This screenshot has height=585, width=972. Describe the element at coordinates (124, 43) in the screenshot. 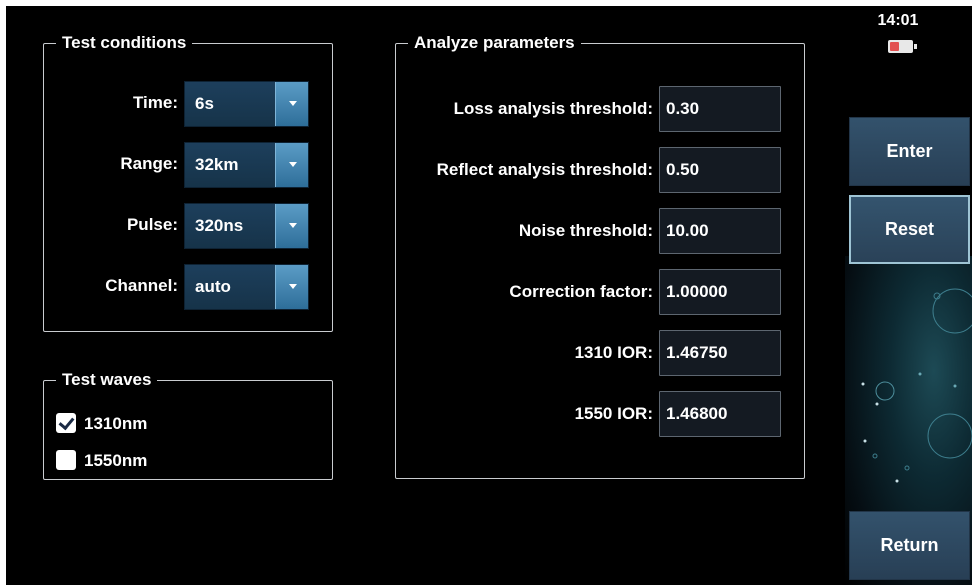

I see `test-conditions-title: Test conditions` at that location.